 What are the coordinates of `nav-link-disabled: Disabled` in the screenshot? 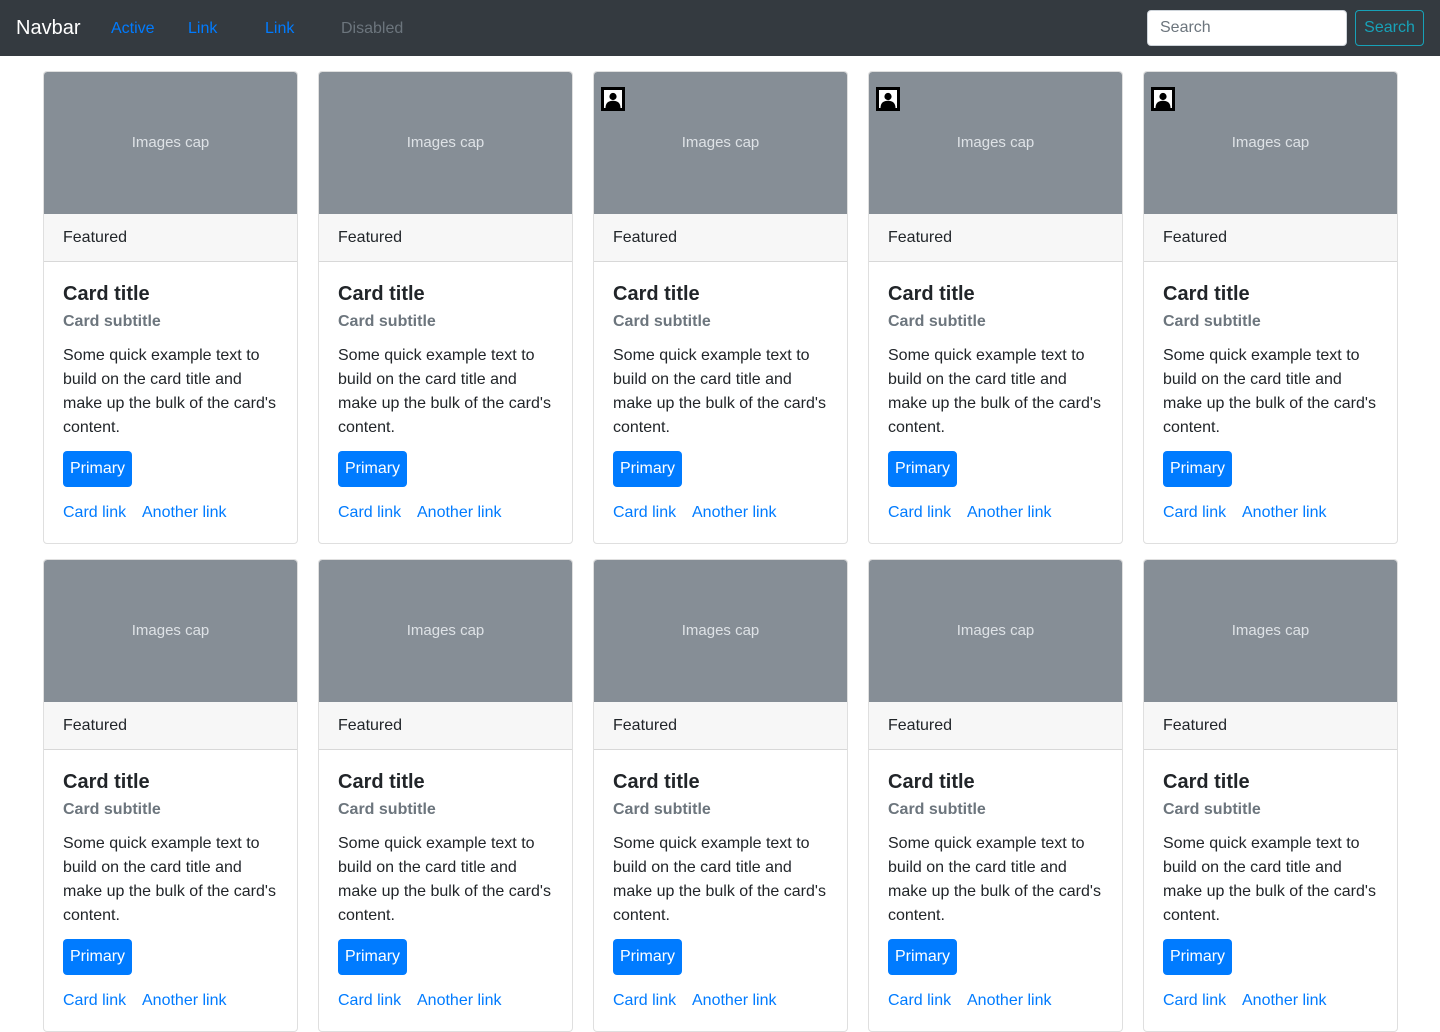 It's located at (372, 28).